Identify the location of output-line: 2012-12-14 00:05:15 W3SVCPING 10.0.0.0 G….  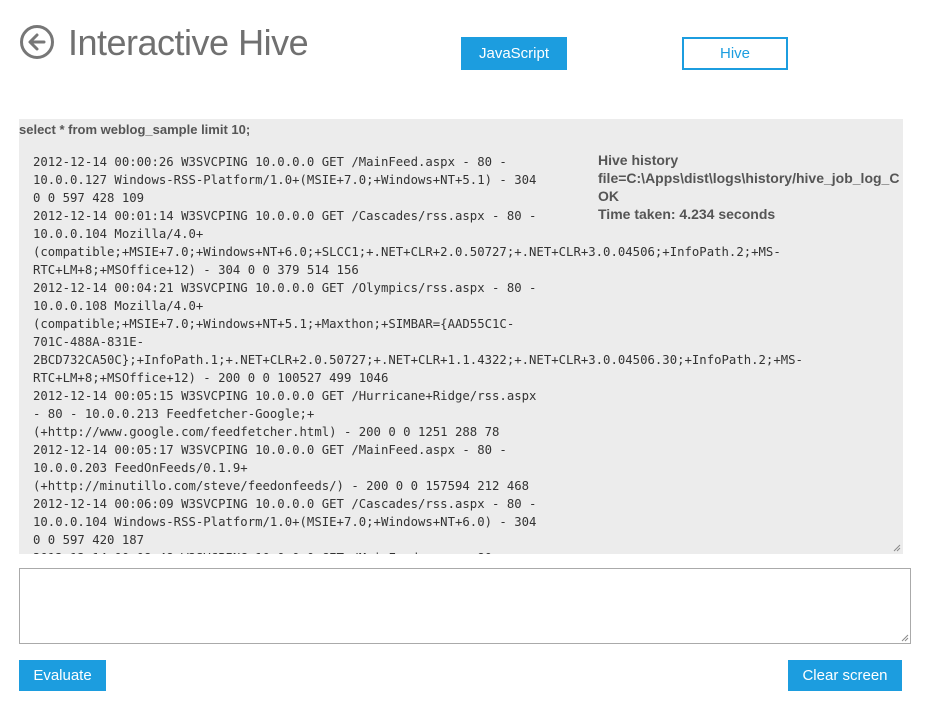
(285, 396).